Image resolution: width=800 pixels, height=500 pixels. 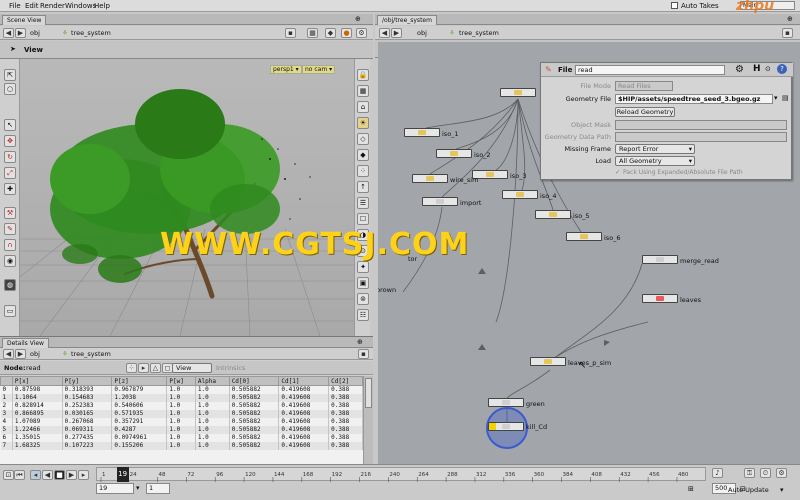 What do you see at coordinates (506, 402) in the screenshot?
I see `node-green` at bounding box center [506, 402].